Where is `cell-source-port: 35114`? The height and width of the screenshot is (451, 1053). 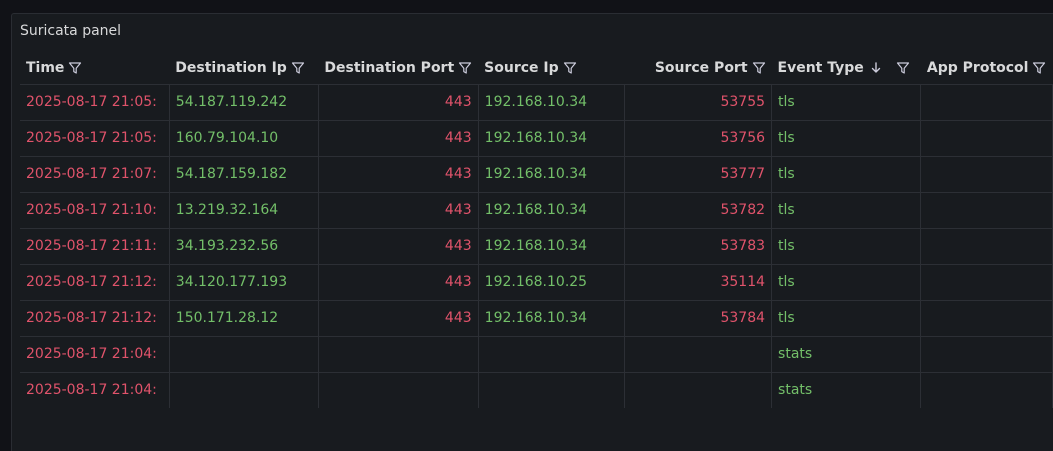 cell-source-port: 35114 is located at coordinates (698, 282).